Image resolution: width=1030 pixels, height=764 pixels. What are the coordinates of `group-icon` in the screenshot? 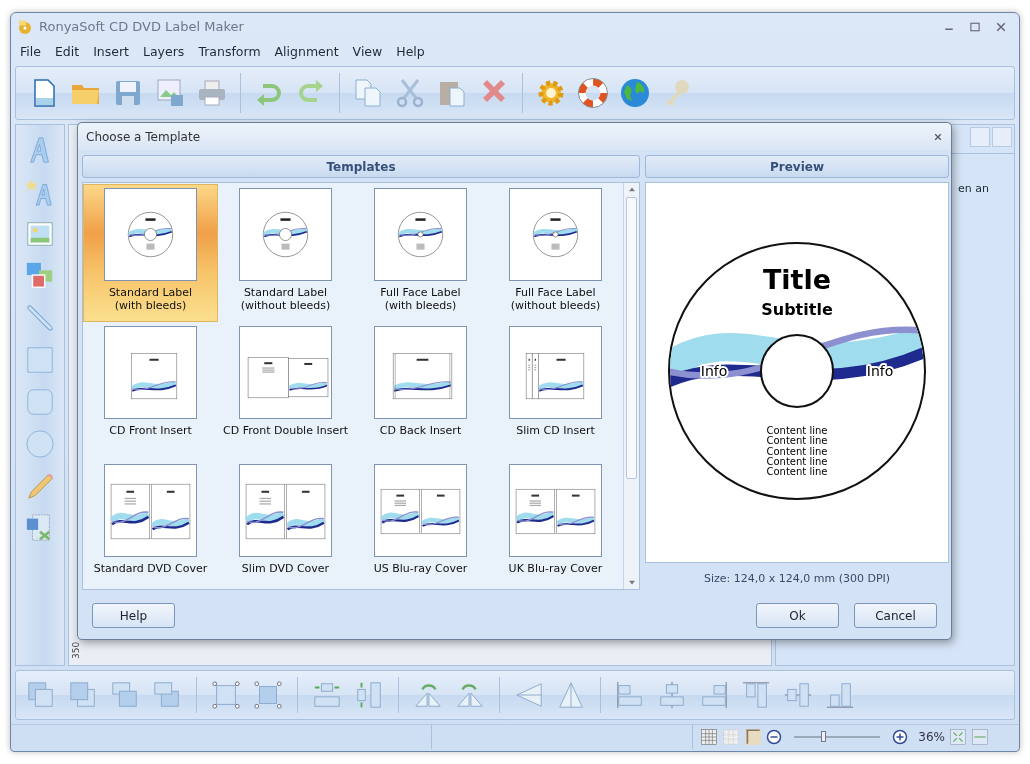 It's located at (226, 695).